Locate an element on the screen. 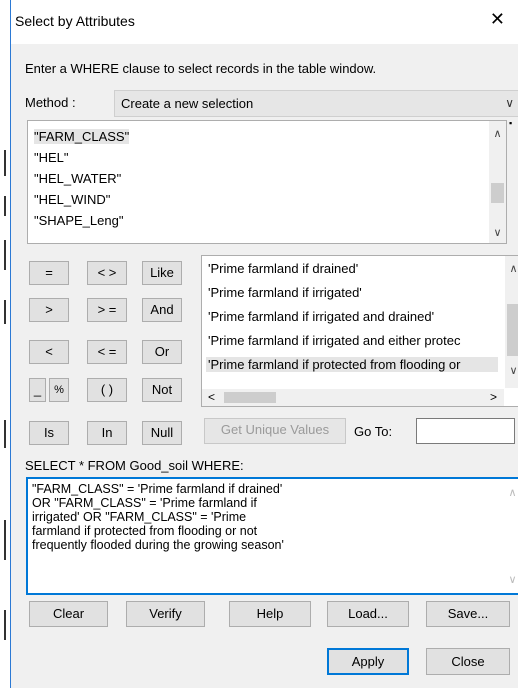  field-list-item: "FARM_CLASS" is located at coordinates (82, 136).